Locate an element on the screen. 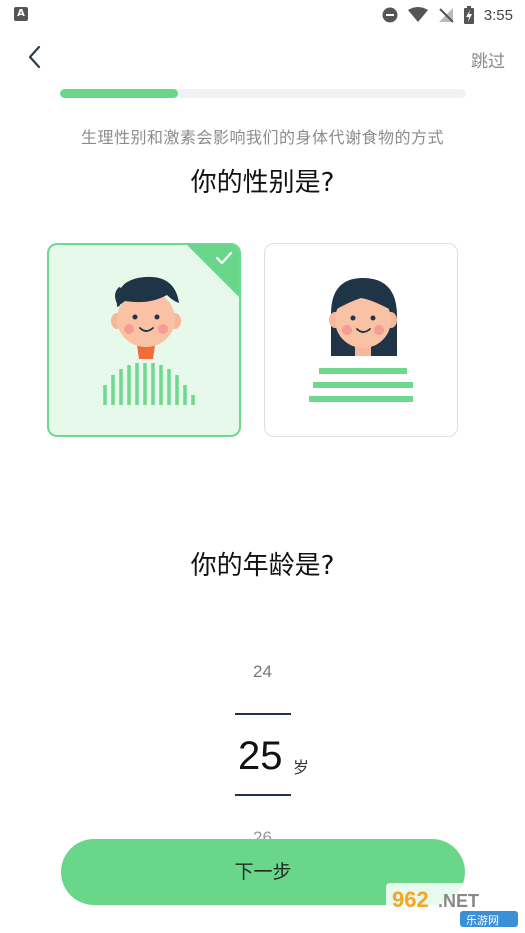  age-question: 你的年龄是? is located at coordinates (262, 566).